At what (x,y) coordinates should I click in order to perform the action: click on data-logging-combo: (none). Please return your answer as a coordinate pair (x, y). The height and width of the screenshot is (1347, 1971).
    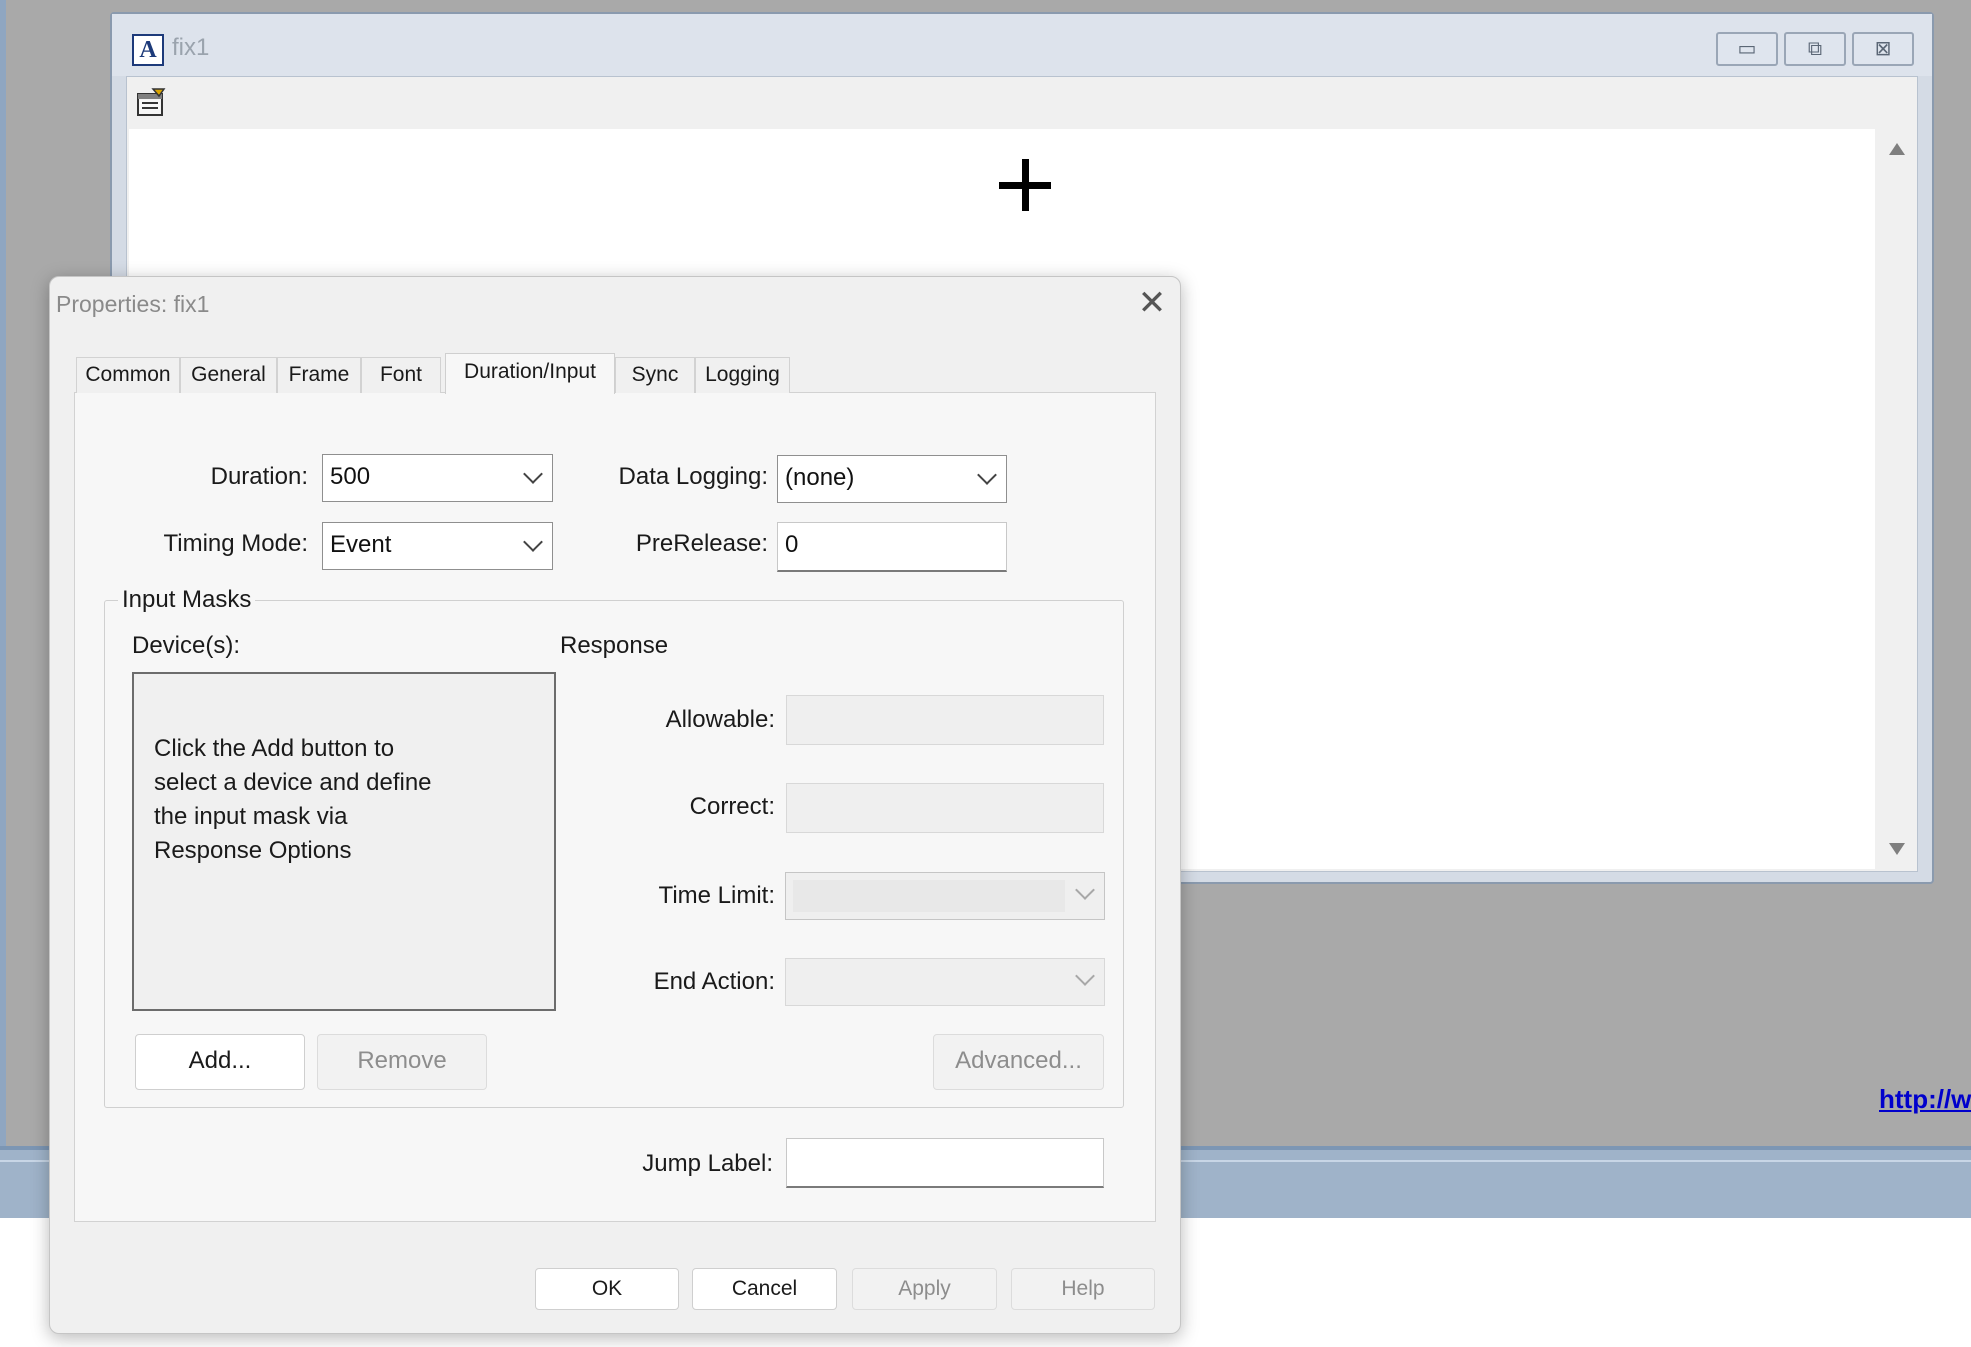
    Looking at the image, I should click on (892, 479).